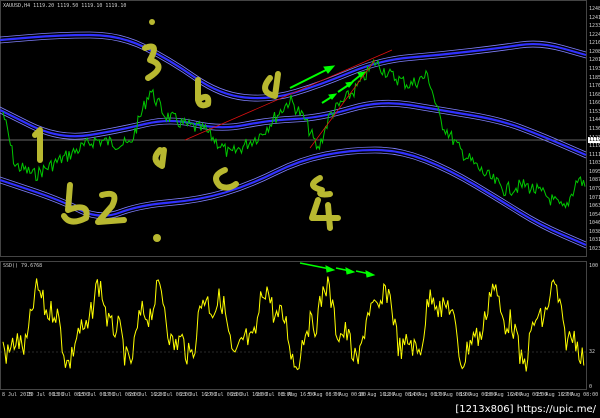 The height and width of the screenshot is (418, 600). What do you see at coordinates (594, 17) in the screenshot?
I see `price-axis-label: 1241` at bounding box center [594, 17].